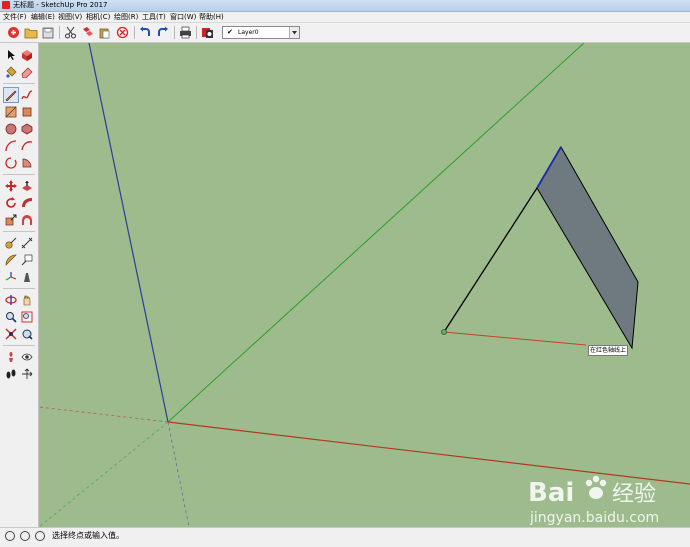 The width and height of the screenshot is (690, 547). Describe the element at coordinates (27, 112) in the screenshot. I see `rotated-rectangle-icon` at that location.